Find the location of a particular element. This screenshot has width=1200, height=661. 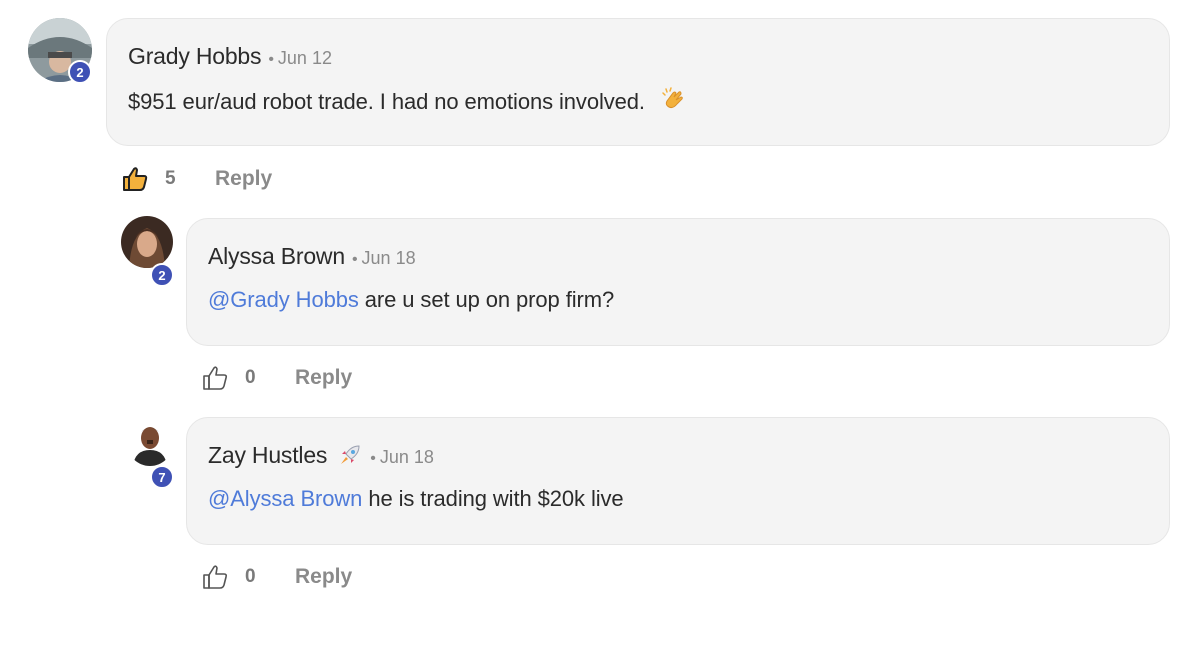

comment-actions: 5 Reply is located at coordinates (196, 179).